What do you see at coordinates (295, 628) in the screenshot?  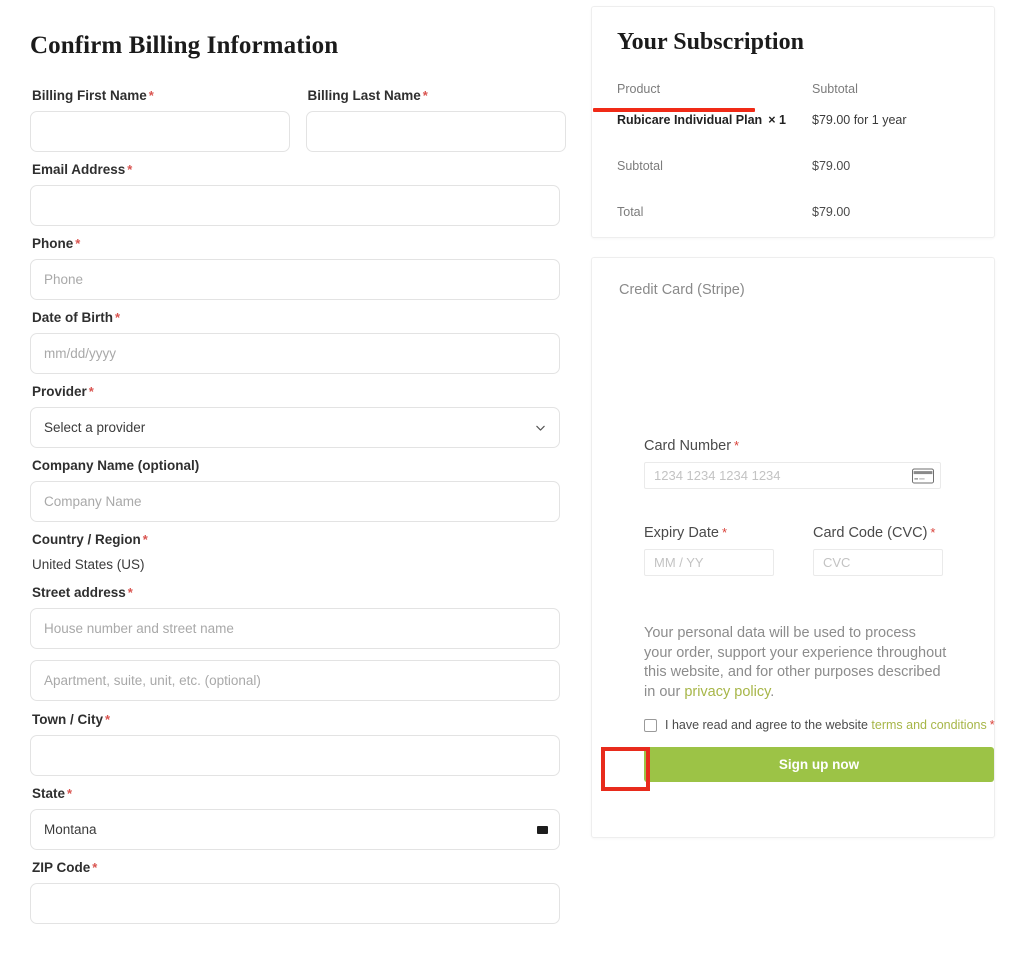 I see `street-address-input` at bounding box center [295, 628].